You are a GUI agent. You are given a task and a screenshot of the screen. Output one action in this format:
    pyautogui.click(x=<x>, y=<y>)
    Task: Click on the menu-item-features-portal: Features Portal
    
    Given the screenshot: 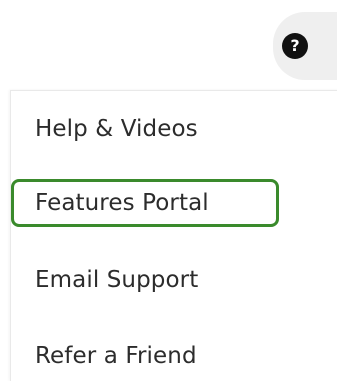 What is the action you would take?
    pyautogui.click(x=122, y=203)
    